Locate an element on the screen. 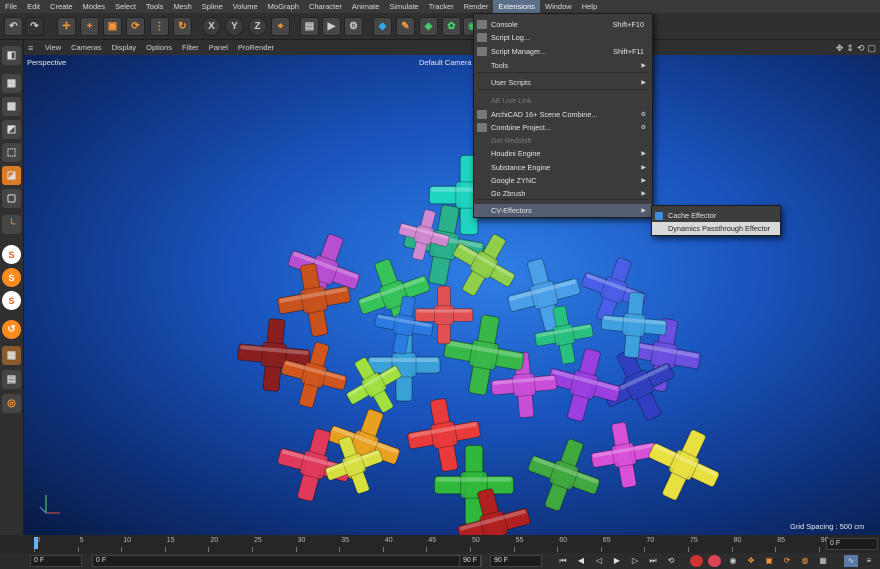 The height and width of the screenshot is (569, 880). start-frame-field: 0 F is located at coordinates (56, 561).